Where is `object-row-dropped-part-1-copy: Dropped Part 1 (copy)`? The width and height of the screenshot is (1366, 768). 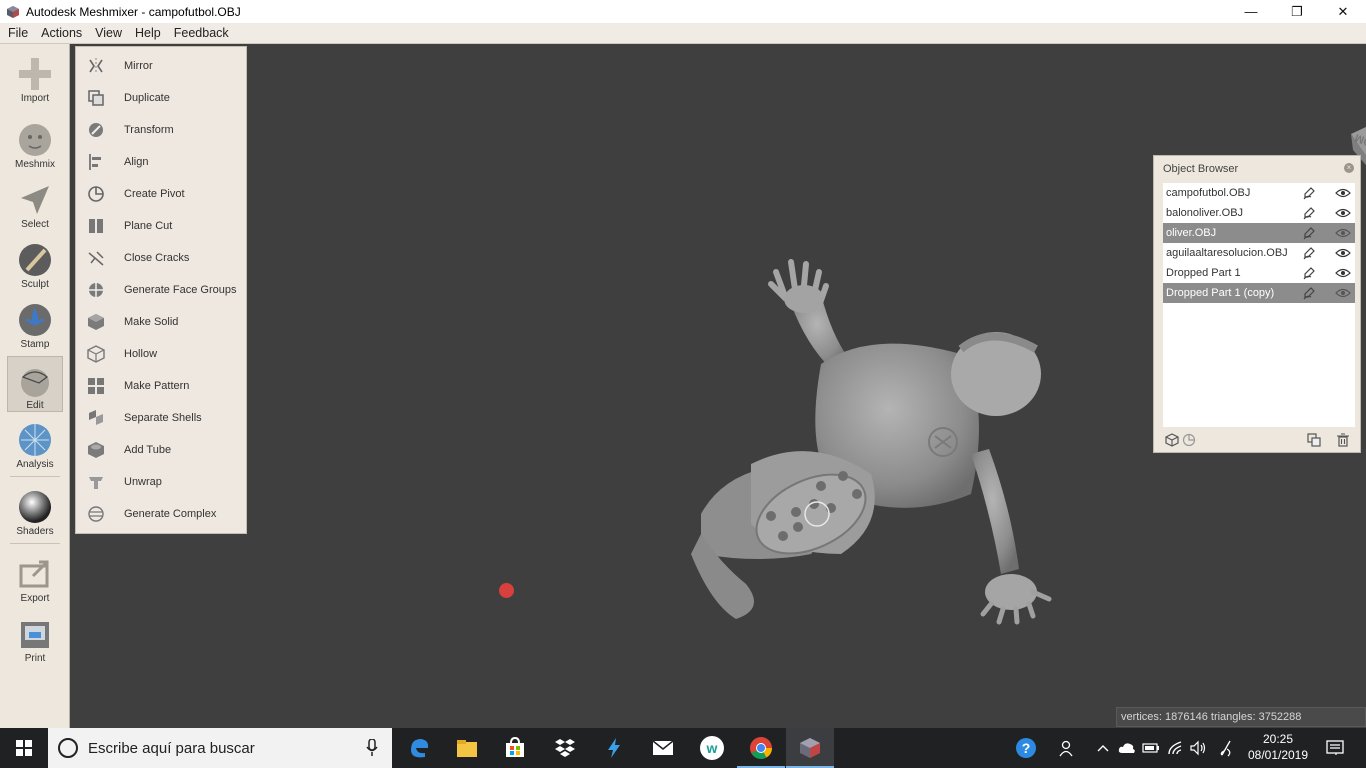
object-row-dropped-part-1-copy: Dropped Part 1 (copy) is located at coordinates (1259, 293).